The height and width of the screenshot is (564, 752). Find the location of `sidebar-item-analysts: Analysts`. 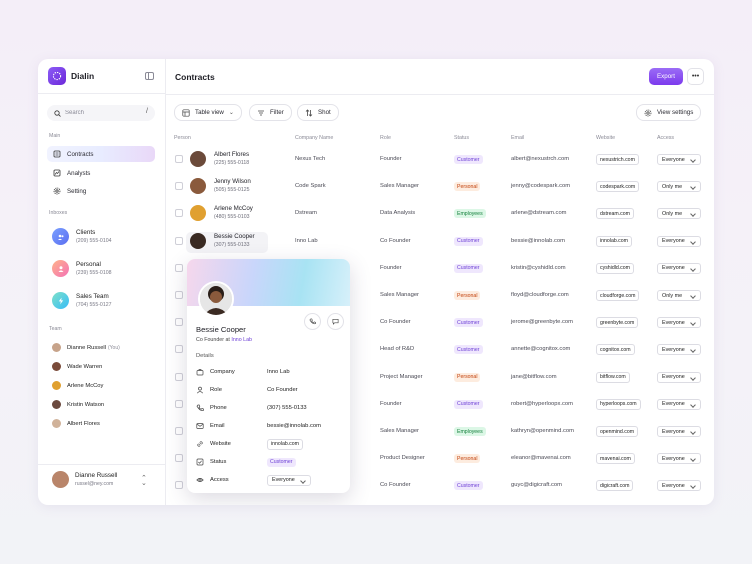

sidebar-item-analysts: Analysts is located at coordinates (101, 173).